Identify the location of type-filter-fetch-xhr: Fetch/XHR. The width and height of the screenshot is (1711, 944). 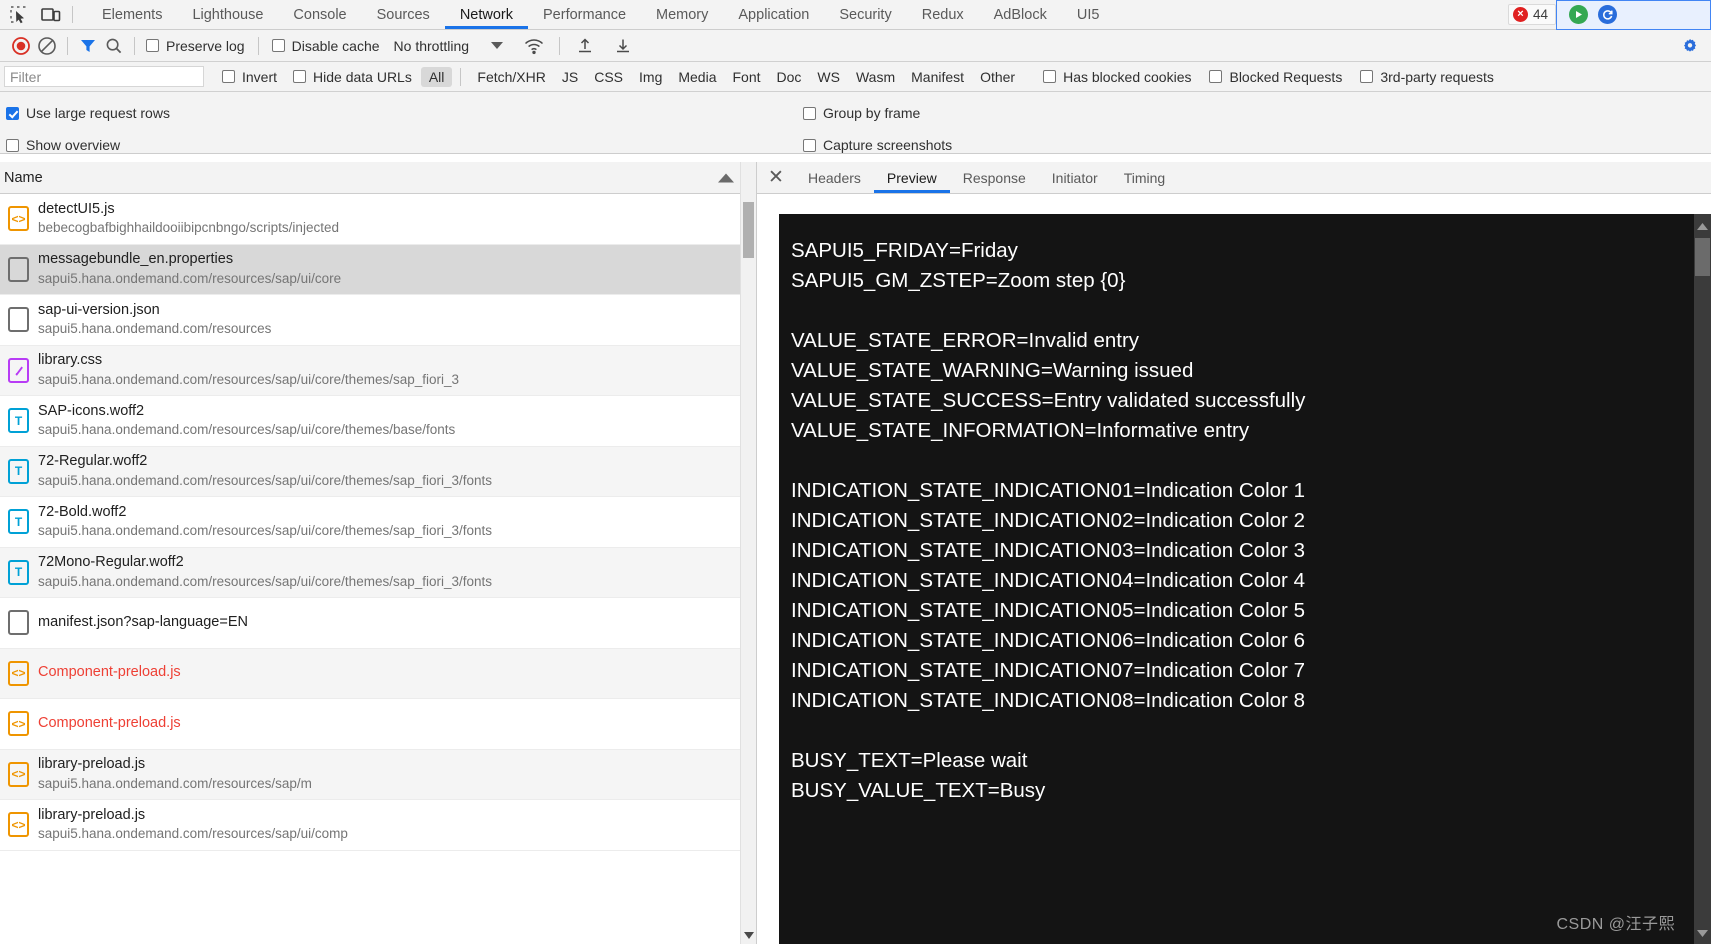
(511, 77).